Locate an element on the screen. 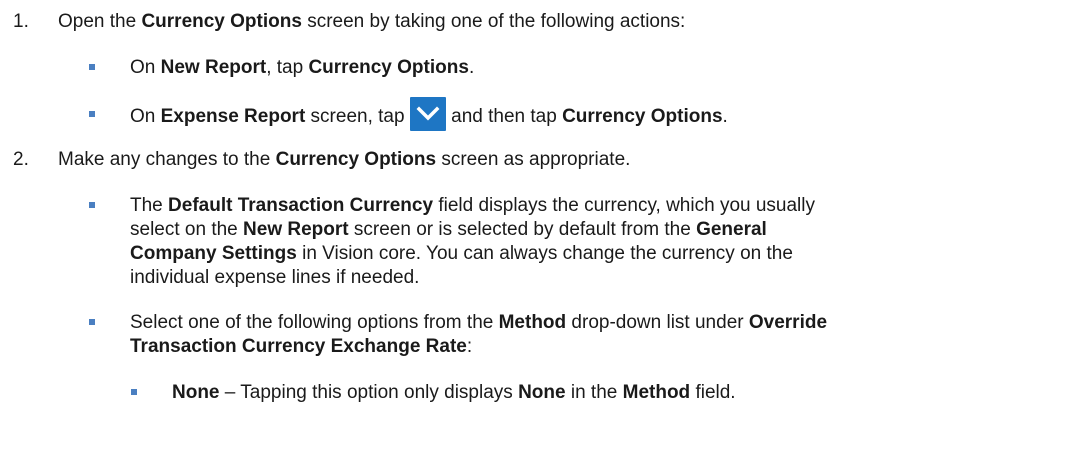 This screenshot has width=1089, height=454. step-number: 2. is located at coordinates (21, 159).